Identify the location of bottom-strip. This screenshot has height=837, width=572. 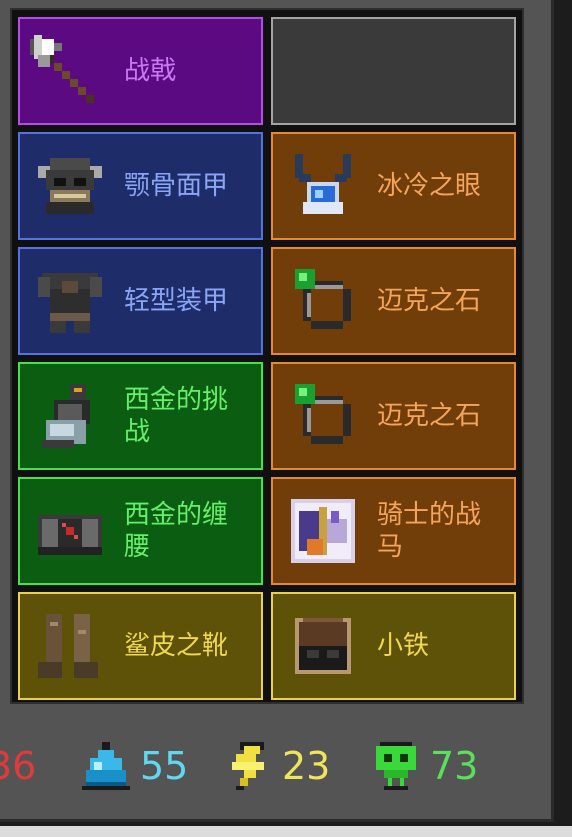
(286, 831).